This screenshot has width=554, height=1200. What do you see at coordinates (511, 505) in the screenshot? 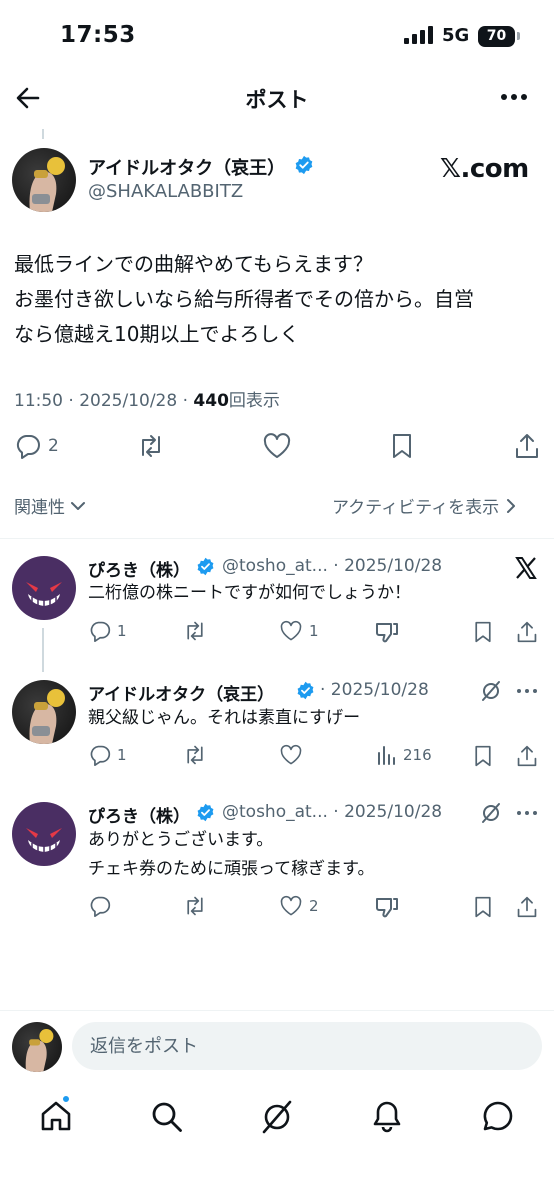
I see `chevron-right-icon` at bounding box center [511, 505].